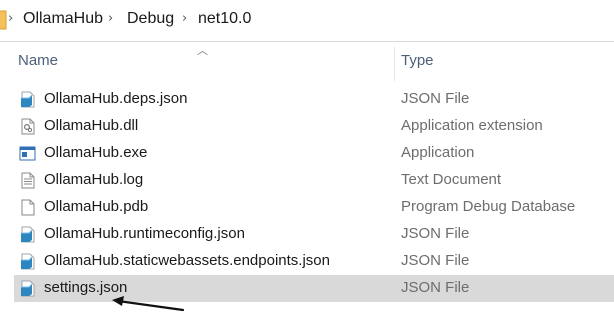 Image resolution: width=614 pixels, height=329 pixels. What do you see at coordinates (314, 126) in the screenshot?
I see `file-row: OllamaHub.dll Application extension` at bounding box center [314, 126].